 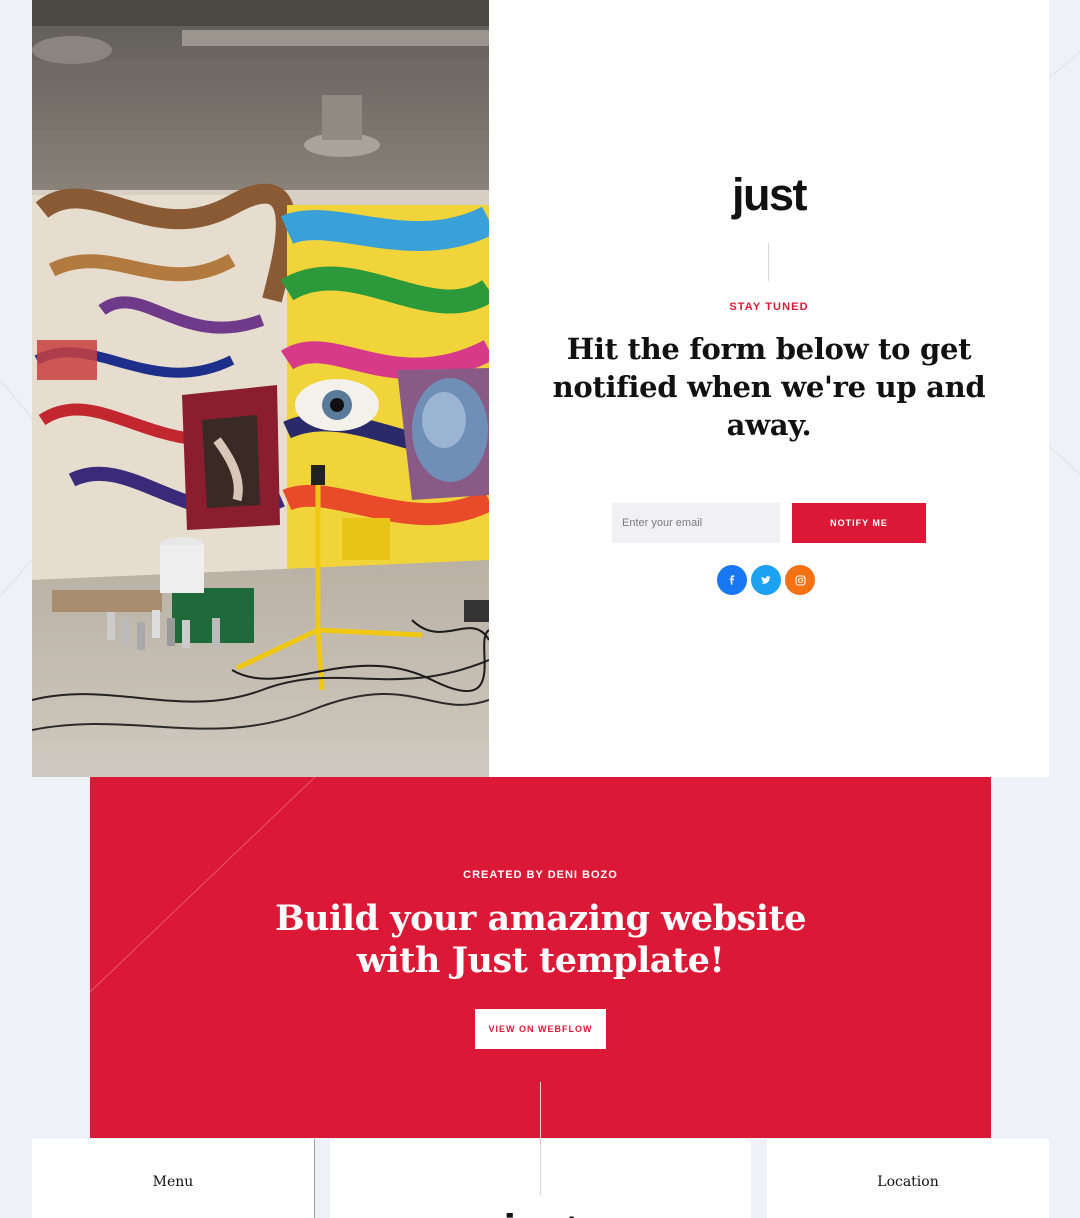 I want to click on footer-location-card: Location, so click(x=908, y=1178).